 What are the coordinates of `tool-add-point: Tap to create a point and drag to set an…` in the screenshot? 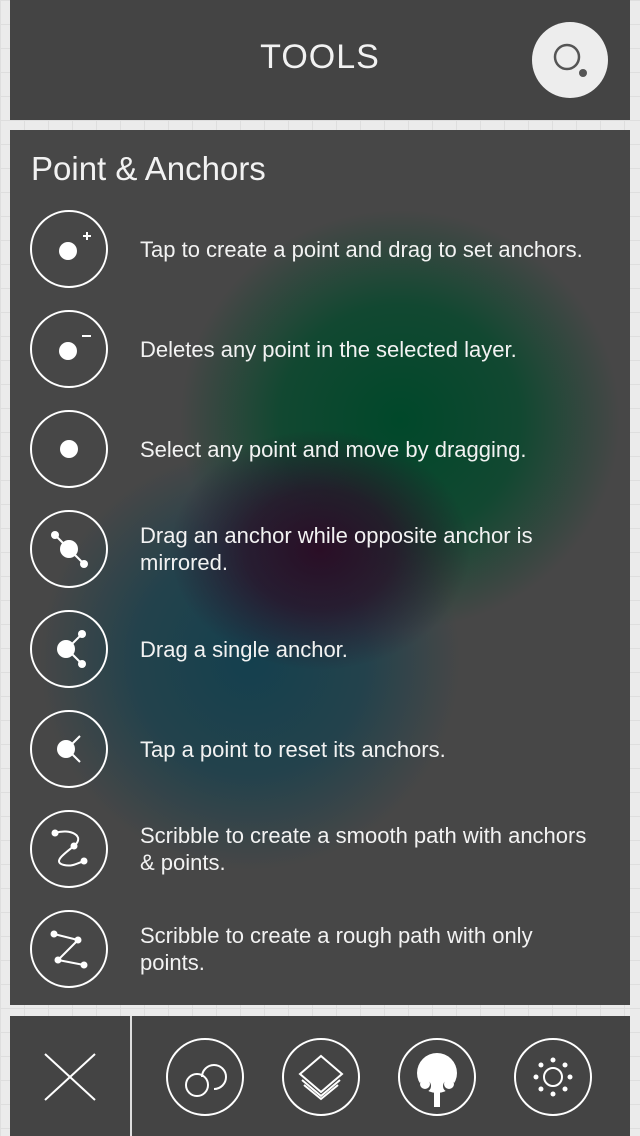 It's located at (320, 260).